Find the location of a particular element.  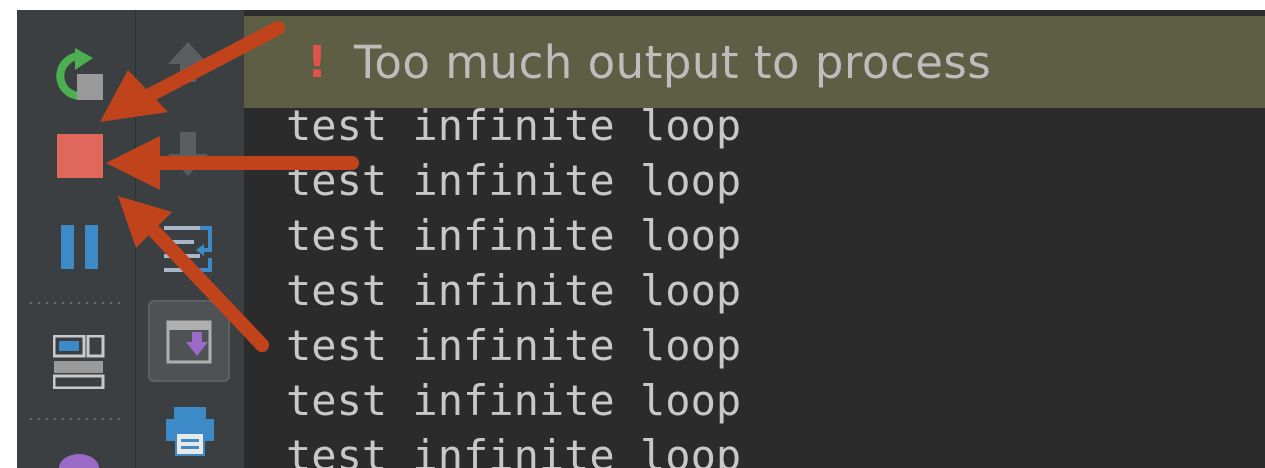

up-arrow-icon is located at coordinates (188, 62).